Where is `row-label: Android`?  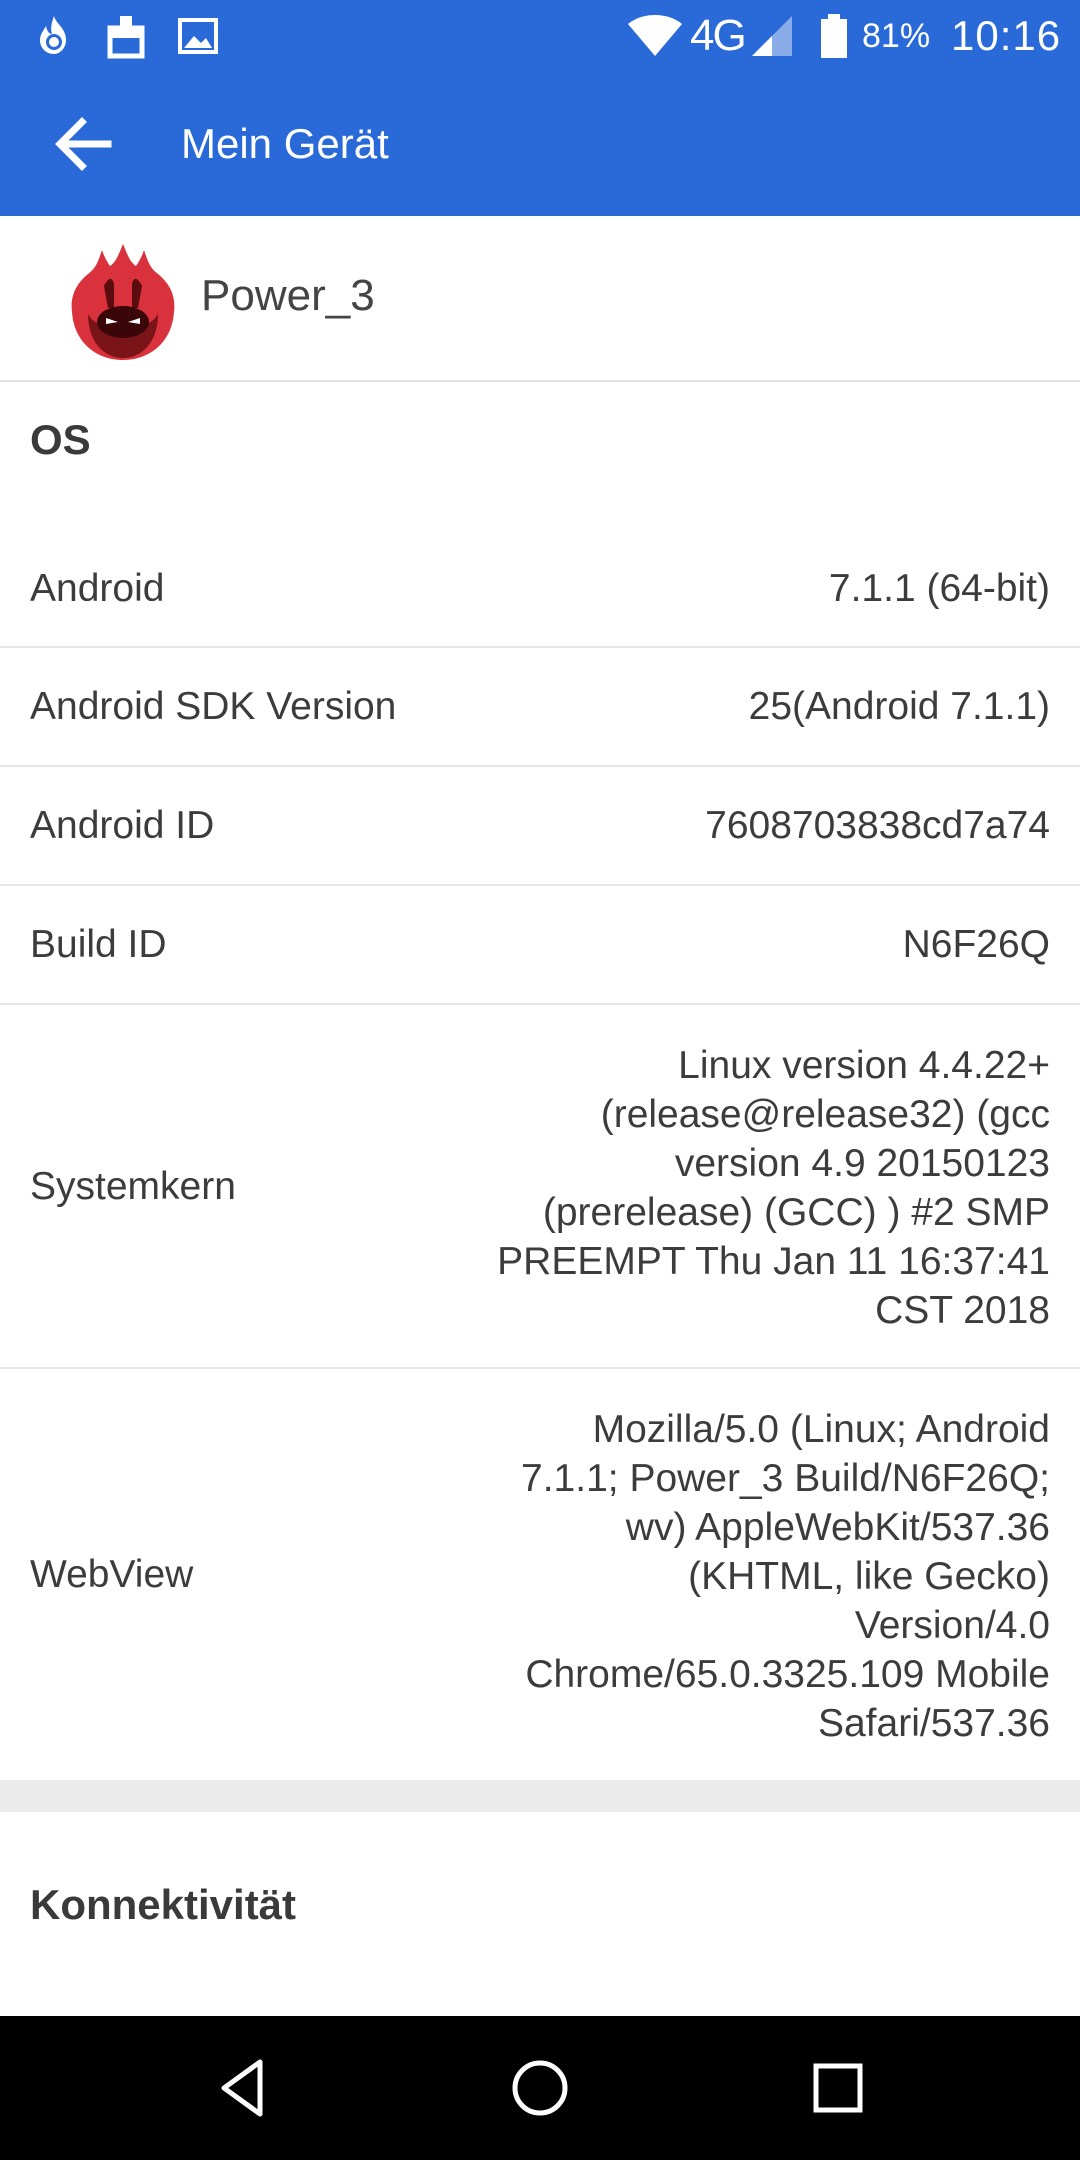
row-label: Android is located at coordinates (97, 588).